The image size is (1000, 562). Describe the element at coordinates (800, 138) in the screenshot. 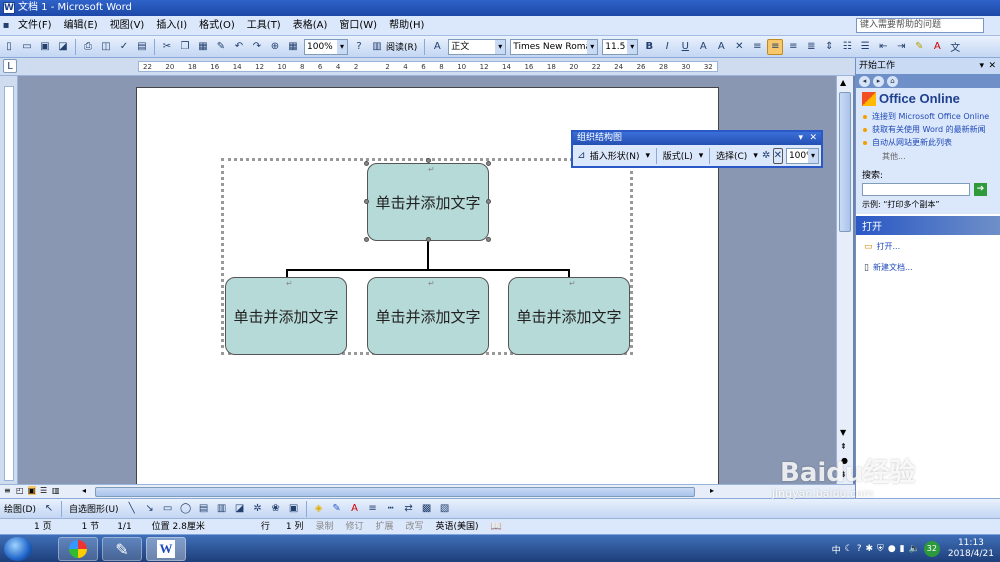

I see `toolbar-options-icon: ▾` at that location.